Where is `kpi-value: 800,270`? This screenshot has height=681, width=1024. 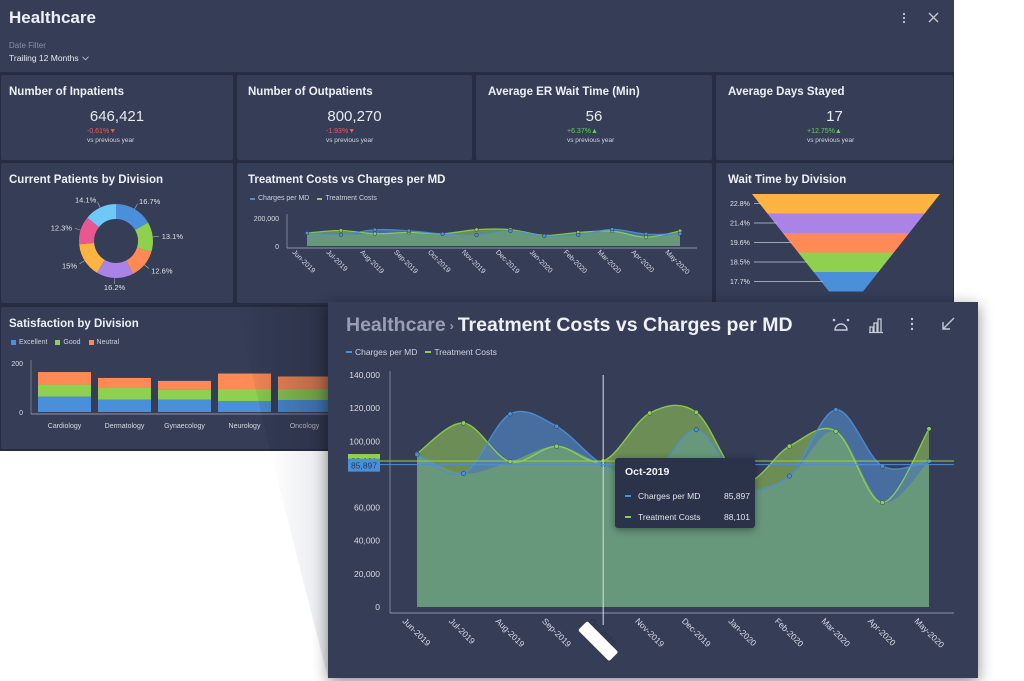 kpi-value: 800,270 is located at coordinates (354, 116).